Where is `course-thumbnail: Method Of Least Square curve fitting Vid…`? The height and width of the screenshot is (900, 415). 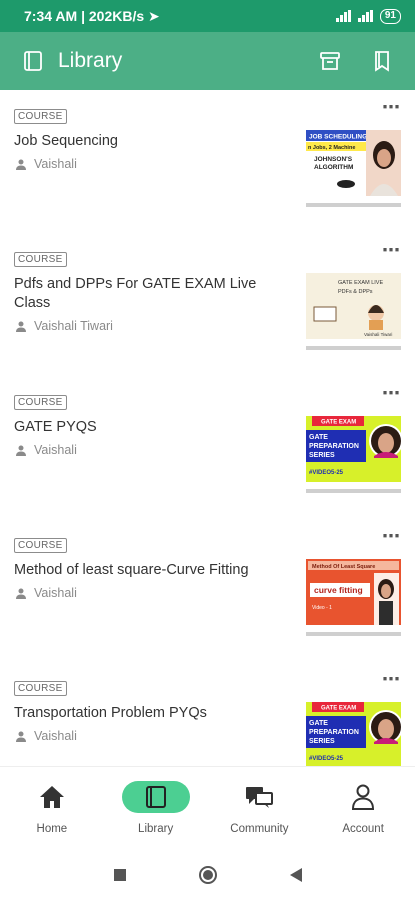
course-thumbnail: Method Of Least Square curve fitting Vid… is located at coordinates (353, 592).